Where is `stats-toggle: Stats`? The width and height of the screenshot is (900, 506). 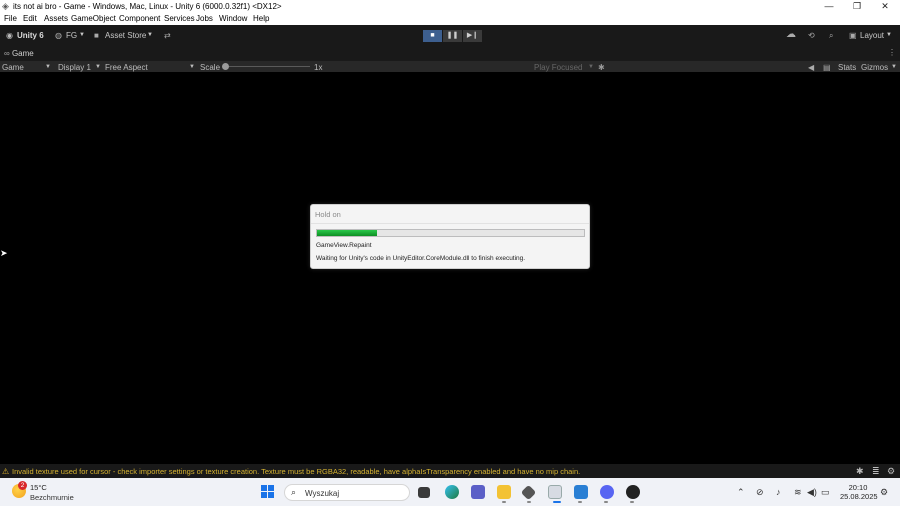 stats-toggle: Stats is located at coordinates (847, 67).